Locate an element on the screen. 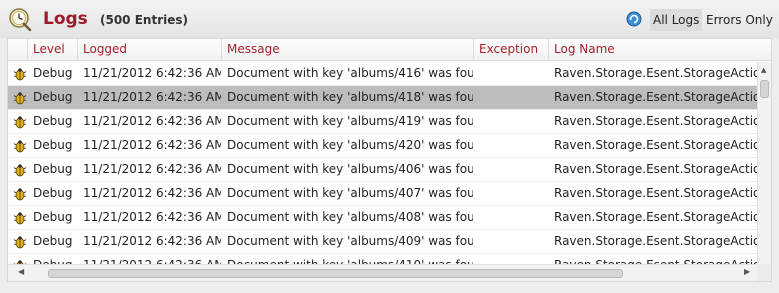  cell-message: Document with key 'albums/420' was found is located at coordinates (350, 145).